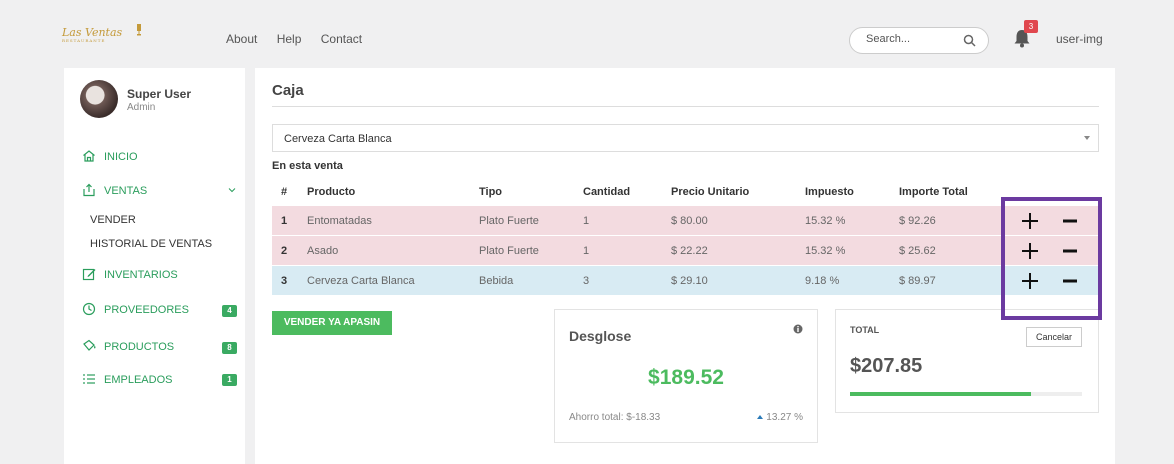 Image resolution: width=1174 pixels, height=464 pixels. What do you see at coordinates (1054, 337) in the screenshot?
I see `cancel-button: Cancelar` at bounding box center [1054, 337].